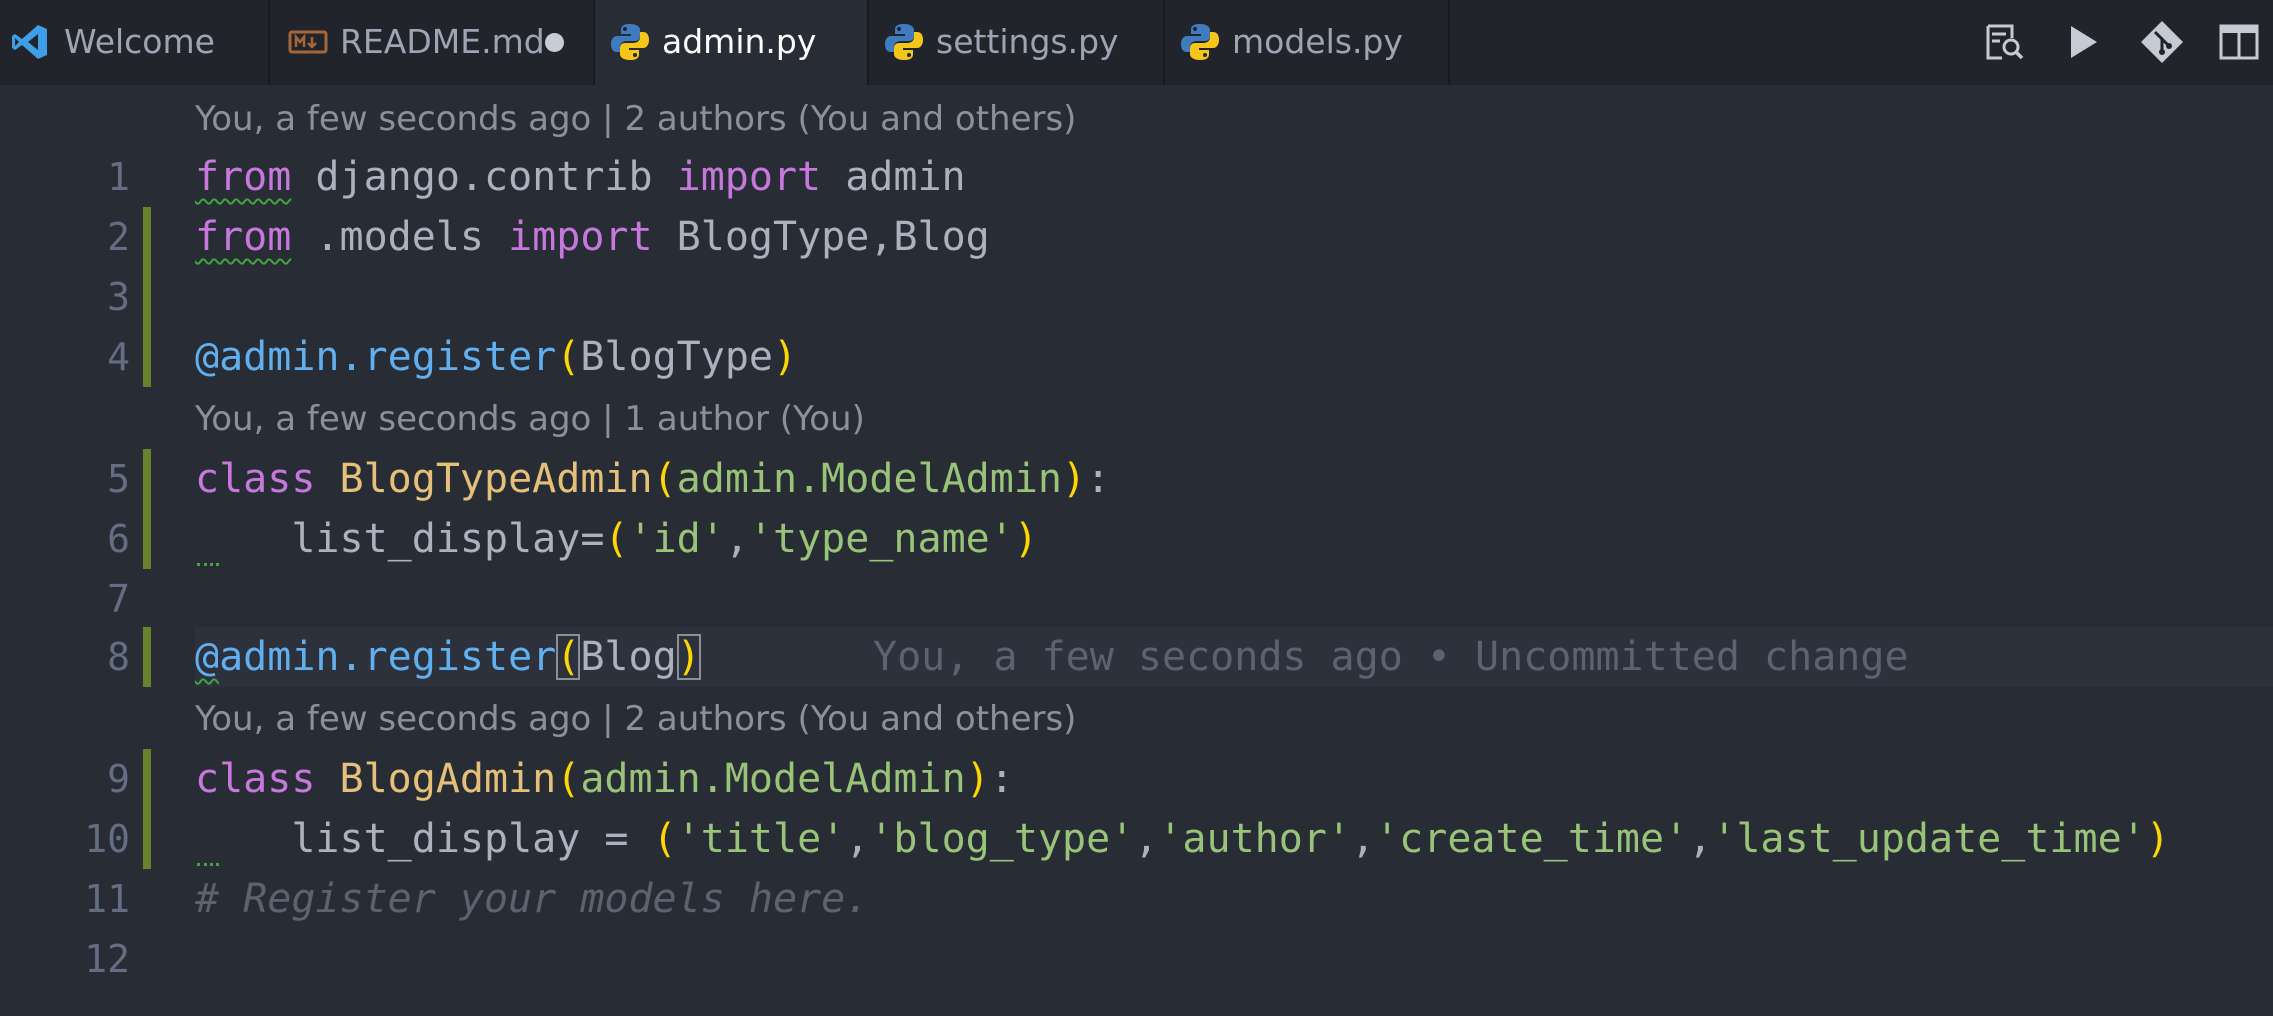  Describe the element at coordinates (2239, 42) in the screenshot. I see `split-editor-icon` at that location.